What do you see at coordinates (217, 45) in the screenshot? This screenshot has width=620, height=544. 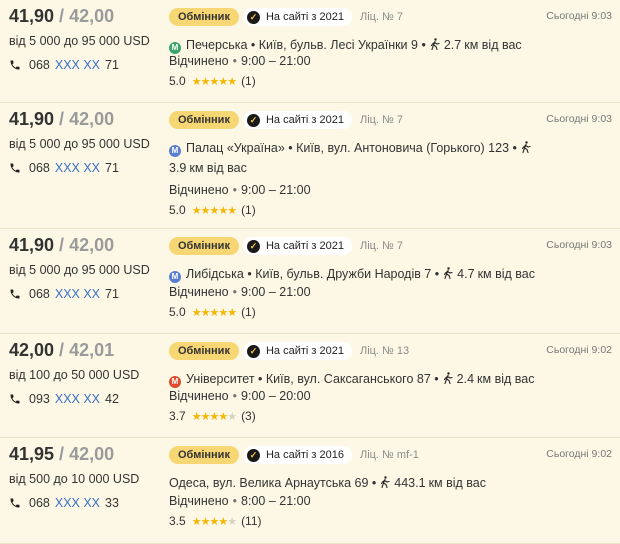 I see `metro-station: Печерська` at bounding box center [217, 45].